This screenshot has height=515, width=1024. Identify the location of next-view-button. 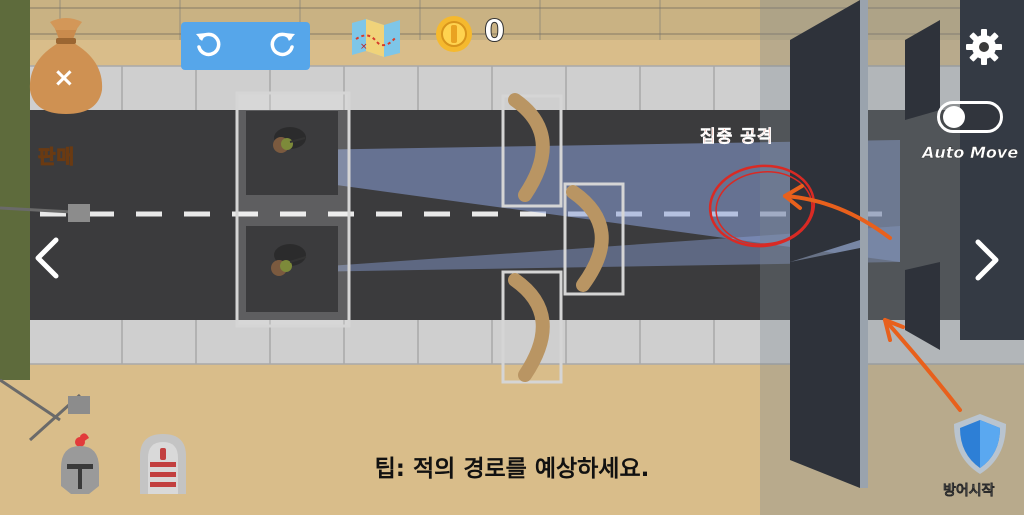
(986, 264).